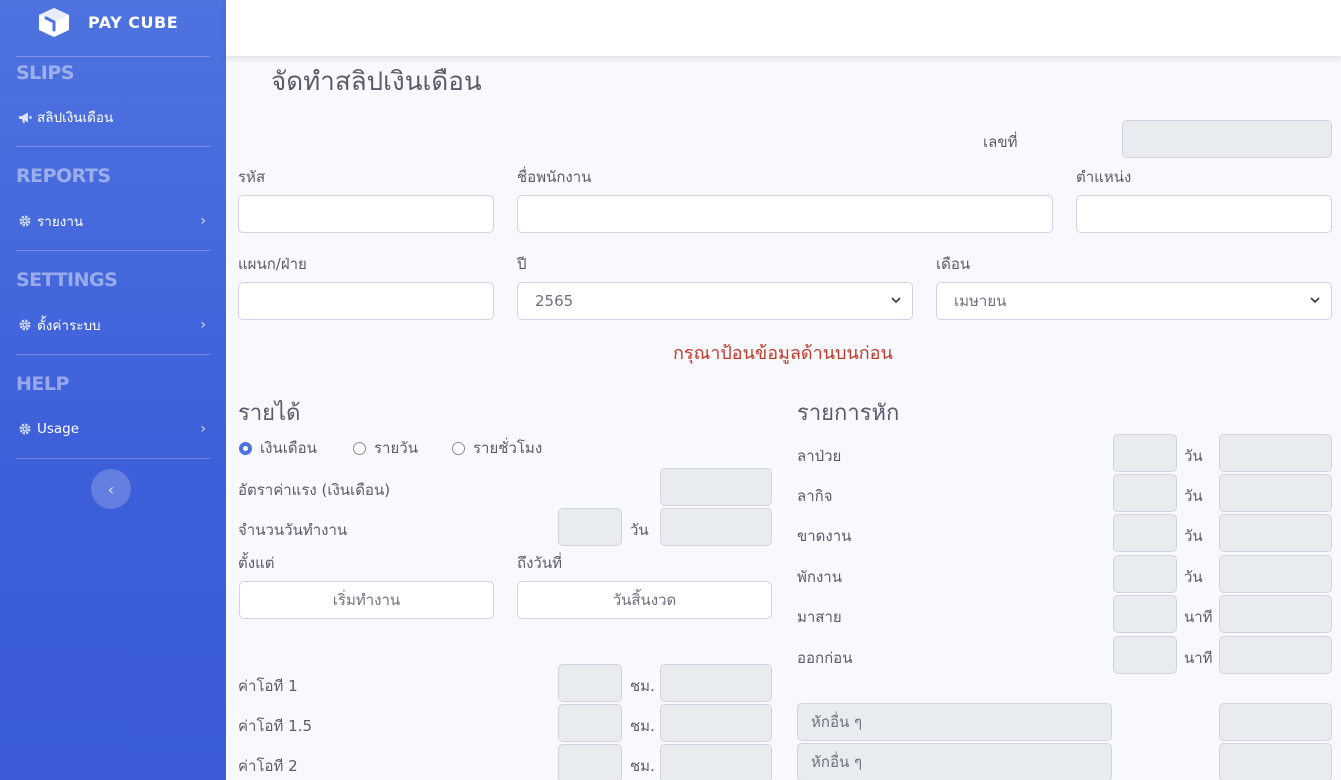 This screenshot has width=1341, height=780. What do you see at coordinates (539, 563) in the screenshot?
I see `to-label: ถึงวันที่` at bounding box center [539, 563].